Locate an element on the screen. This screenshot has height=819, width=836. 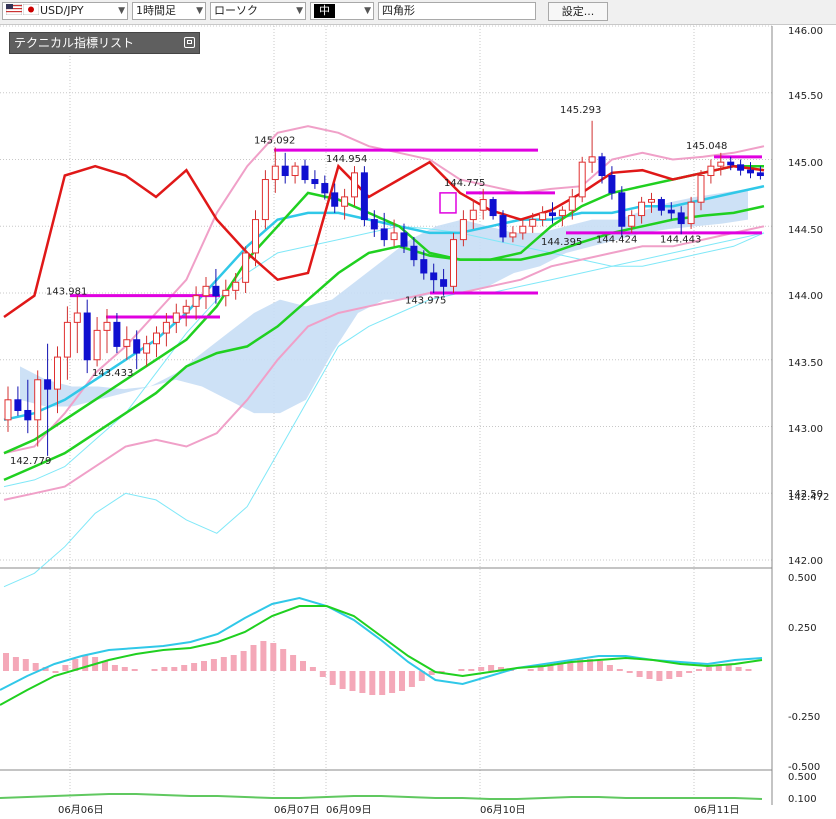
us-flag-icon is located at coordinates (14, 9).